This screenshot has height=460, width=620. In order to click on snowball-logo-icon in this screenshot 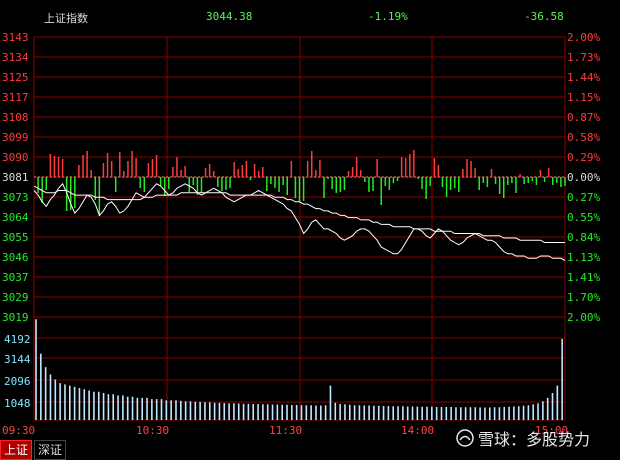, I will do `click(465, 438)`.